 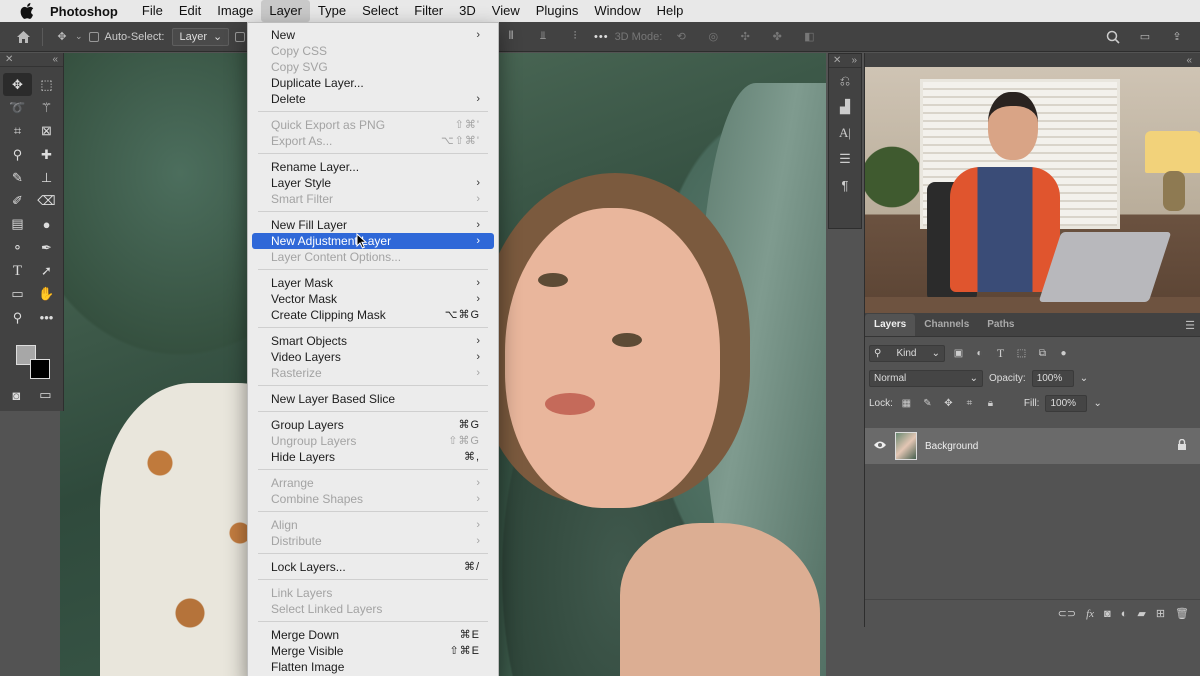 What do you see at coordinates (190, 11) in the screenshot?
I see `menu-edit: Edit` at bounding box center [190, 11].